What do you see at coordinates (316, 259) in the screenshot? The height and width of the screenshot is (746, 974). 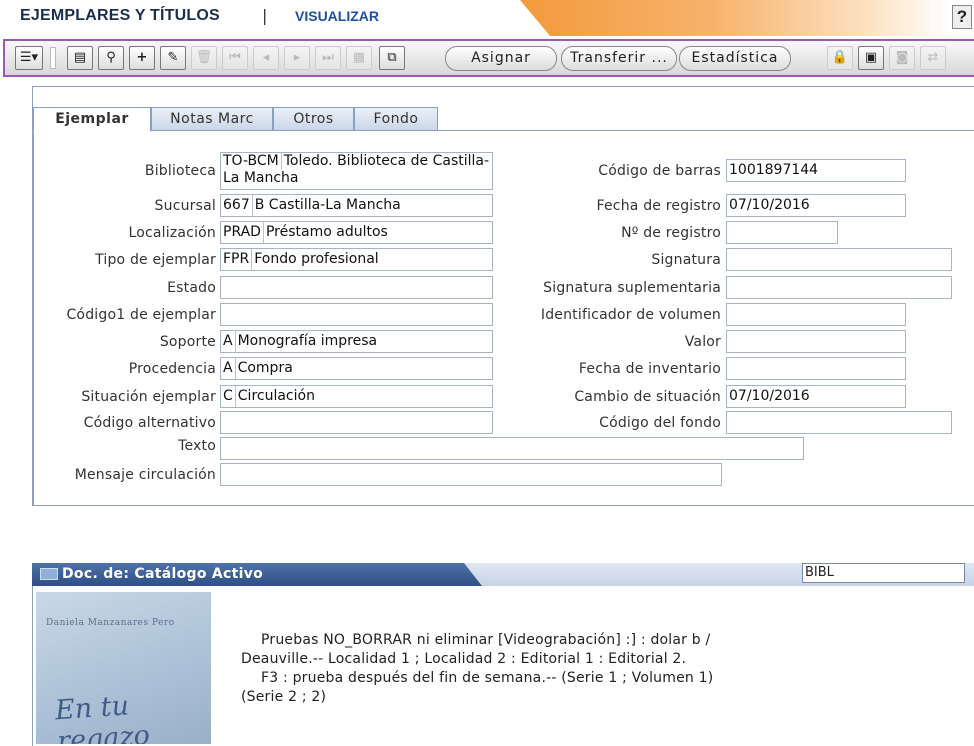 I see `field-value: Fondo profesional` at bounding box center [316, 259].